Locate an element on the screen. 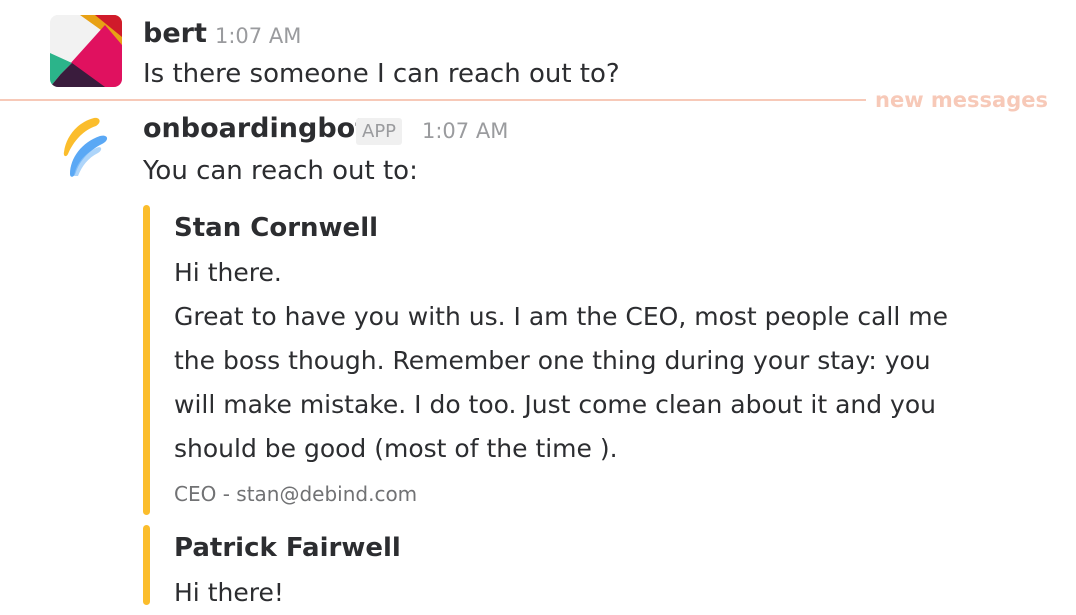 The width and height of the screenshot is (1076, 615). message-text: You can reach out to: is located at coordinates (280, 171).